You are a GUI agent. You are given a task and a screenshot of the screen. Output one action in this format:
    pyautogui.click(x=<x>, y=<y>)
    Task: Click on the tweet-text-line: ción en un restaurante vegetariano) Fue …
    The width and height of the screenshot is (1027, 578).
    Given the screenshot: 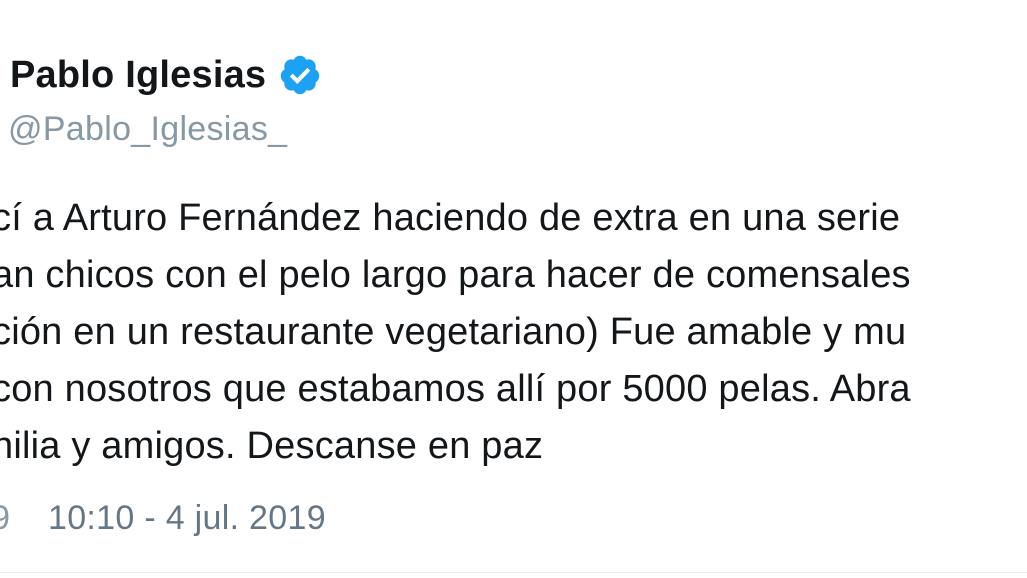 What is the action you would take?
    pyautogui.click(x=453, y=332)
    